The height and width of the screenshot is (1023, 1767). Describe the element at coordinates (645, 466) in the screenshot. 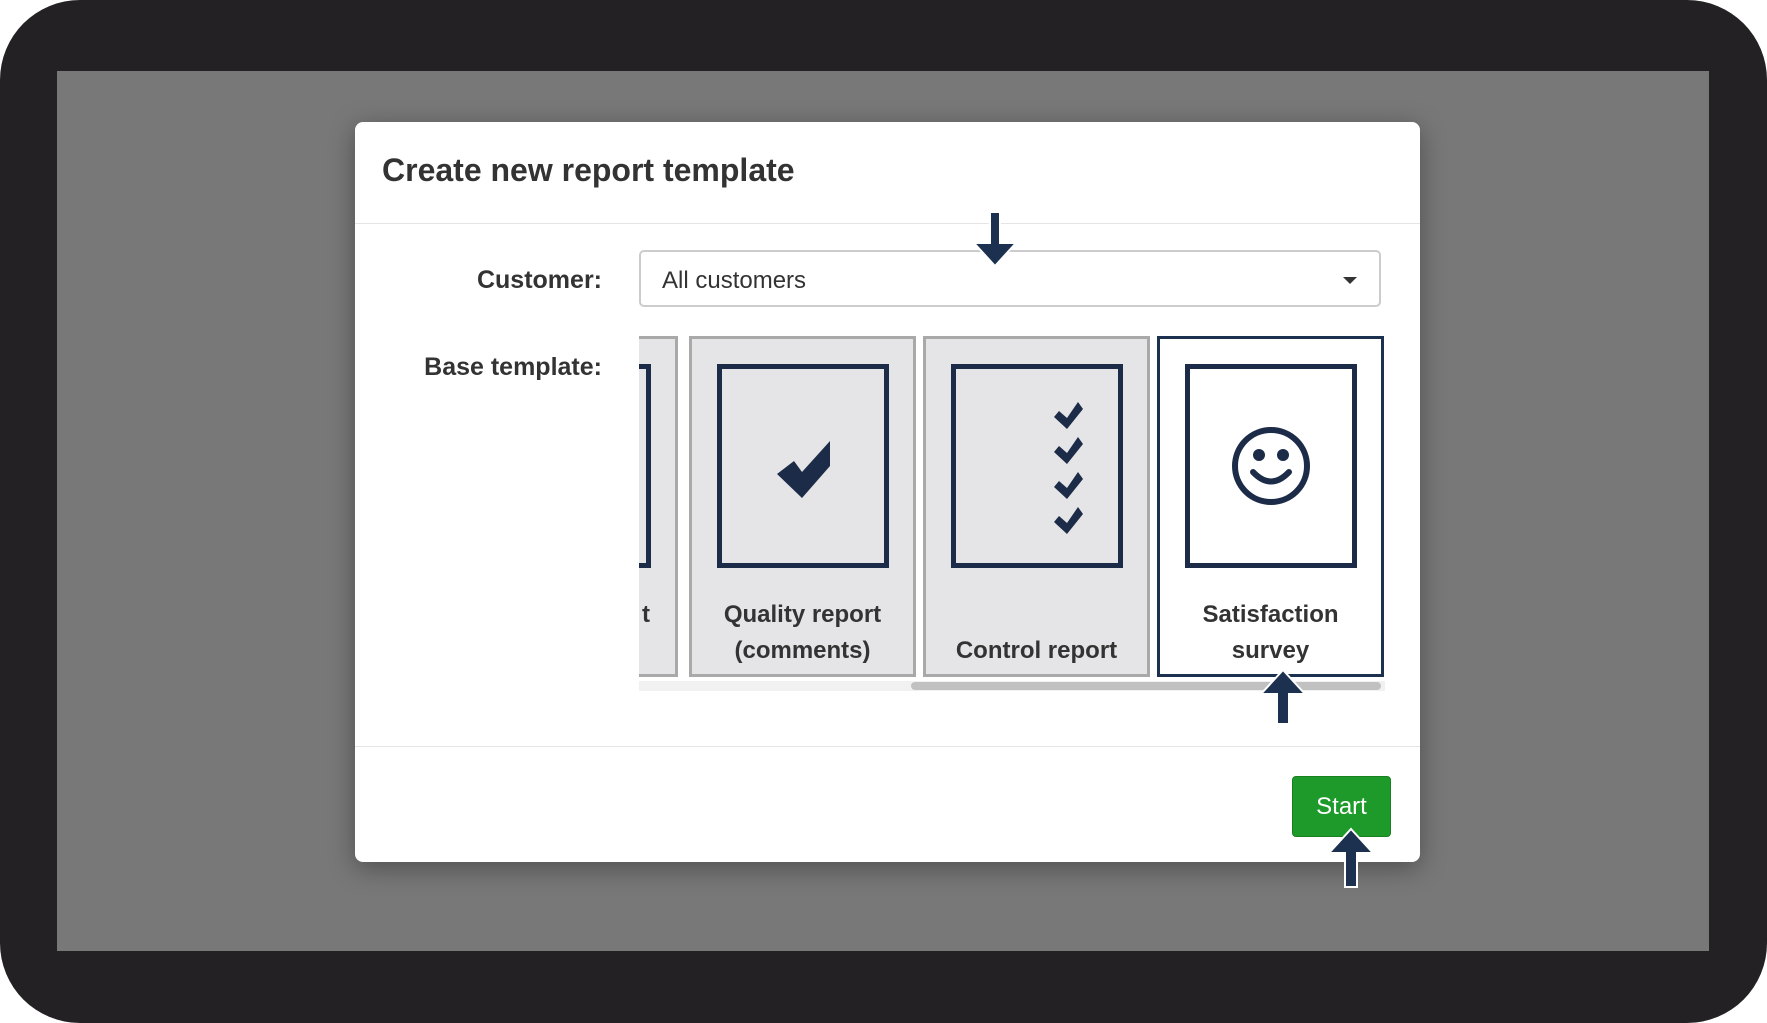

I see `partial-card-icon` at that location.